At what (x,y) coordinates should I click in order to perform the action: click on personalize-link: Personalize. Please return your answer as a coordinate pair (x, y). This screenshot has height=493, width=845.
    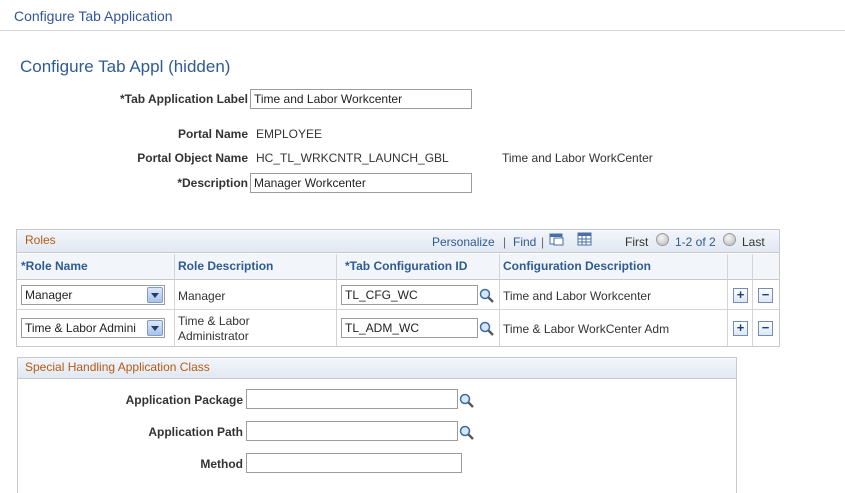
    Looking at the image, I should click on (463, 242).